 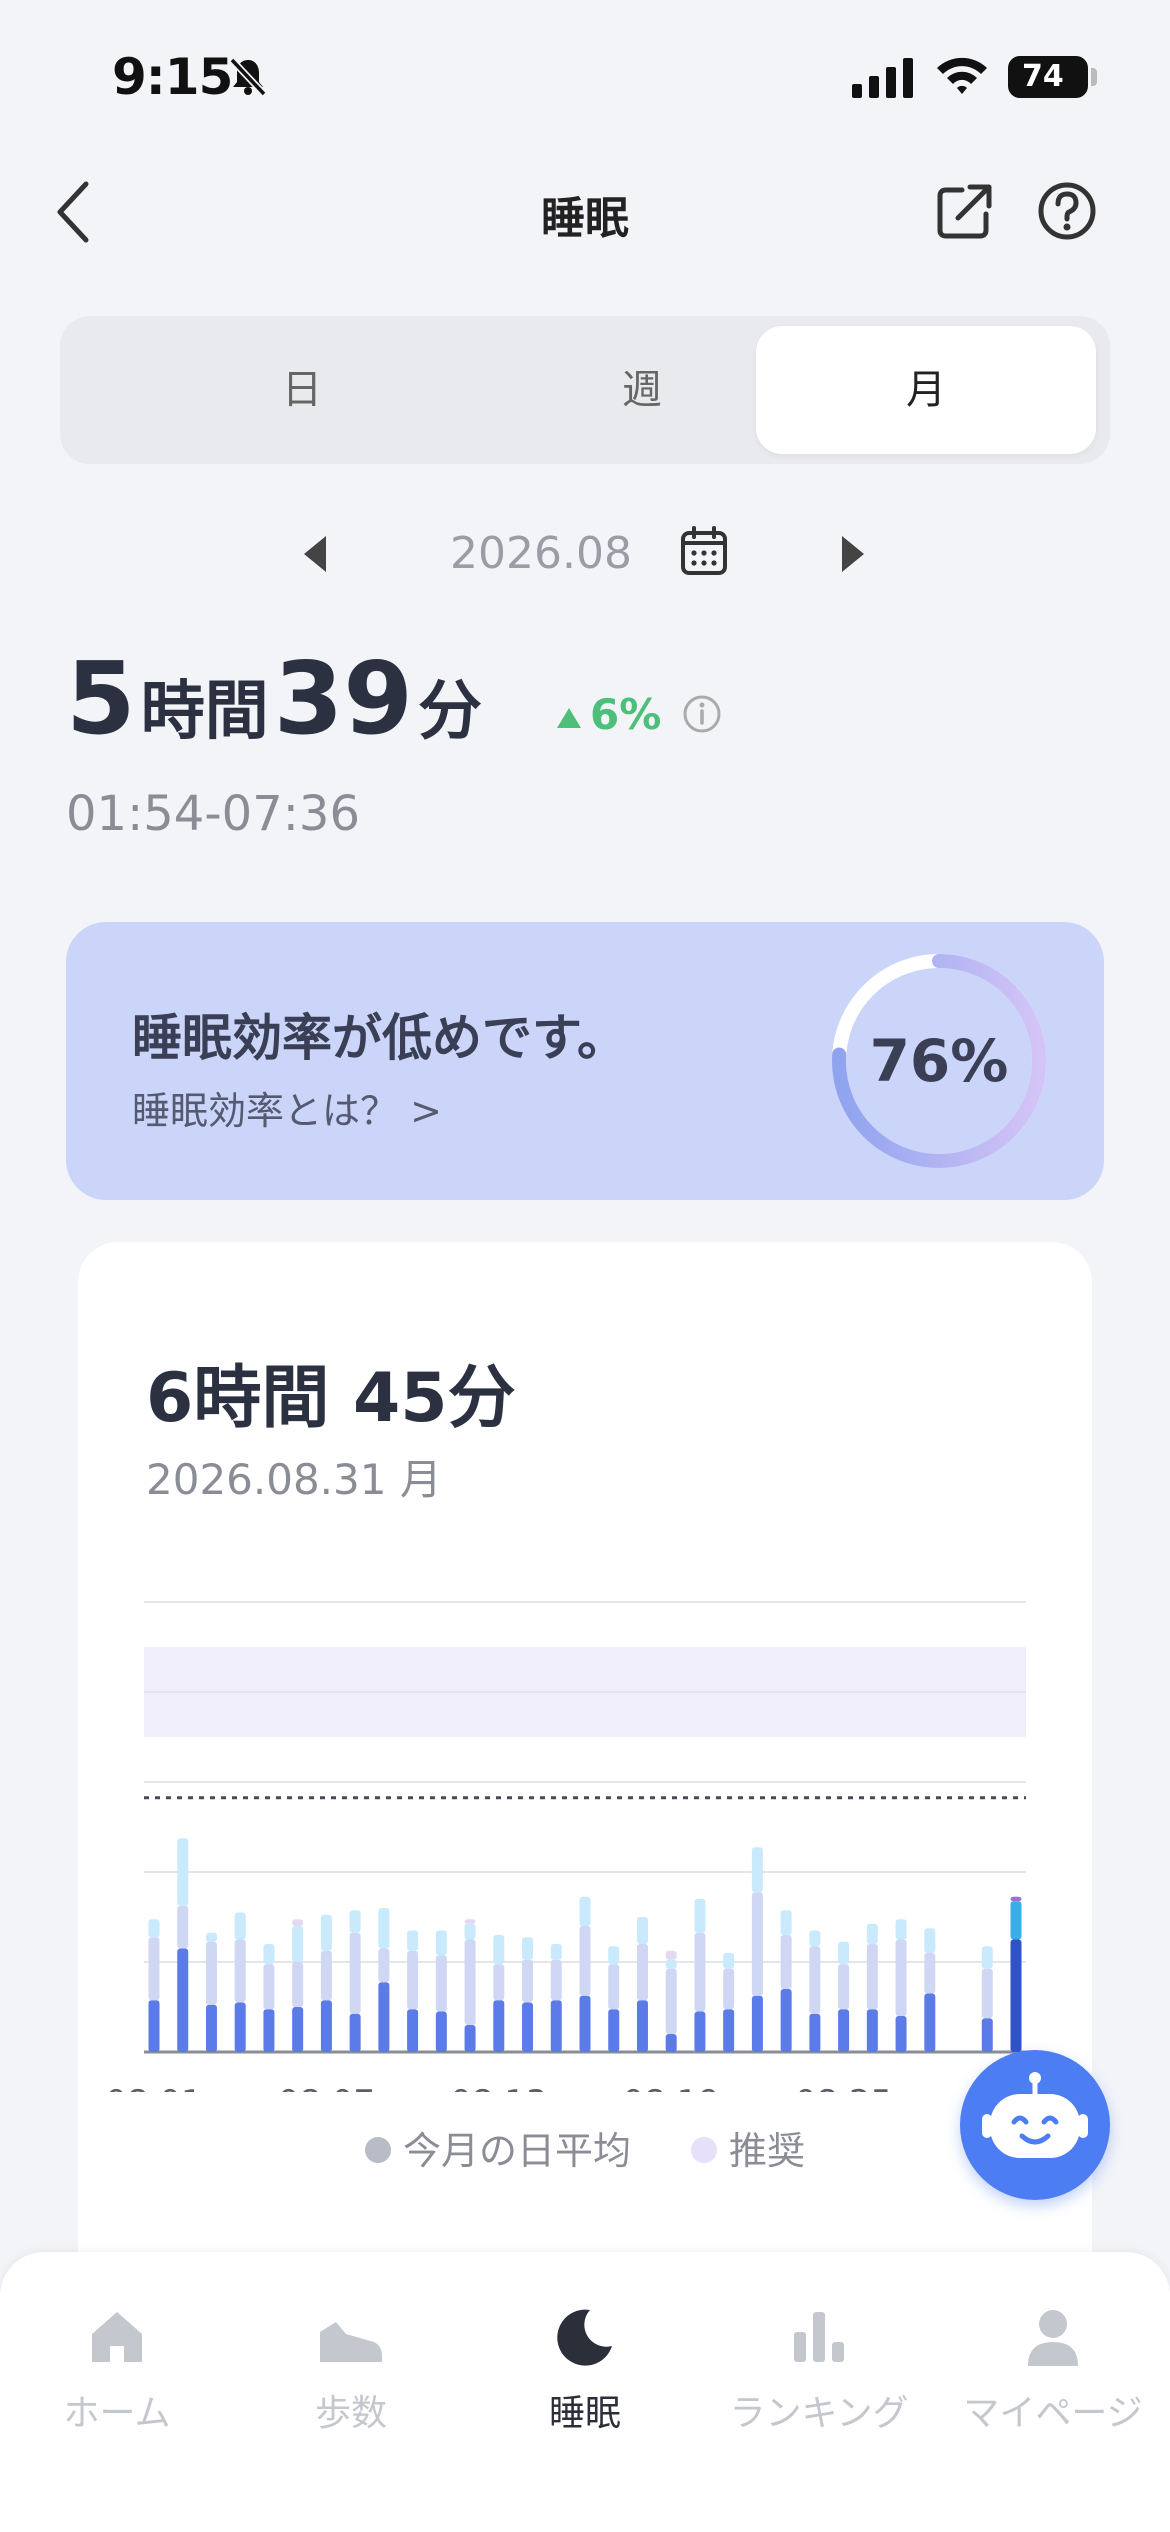 I want to click on legend-recommended-label: 推奨, so click(x=767, y=2151).